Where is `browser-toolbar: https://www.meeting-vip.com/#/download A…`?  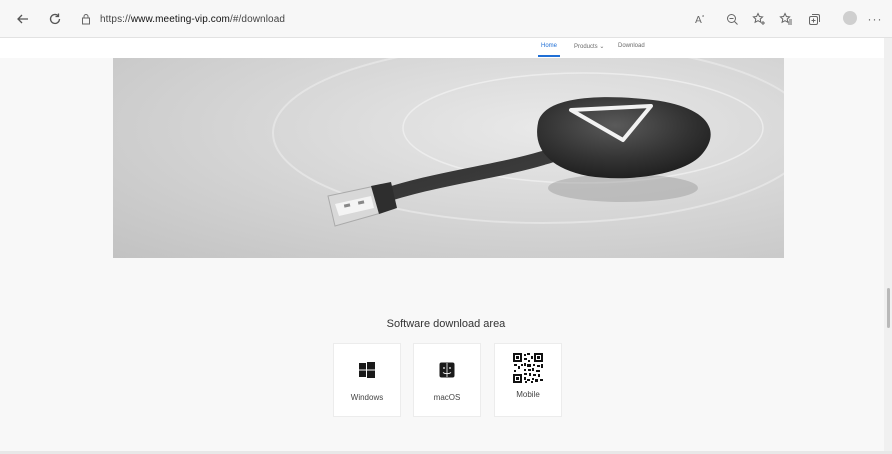 browser-toolbar: https://www.meeting-vip.com/#/download A… is located at coordinates (446, 19).